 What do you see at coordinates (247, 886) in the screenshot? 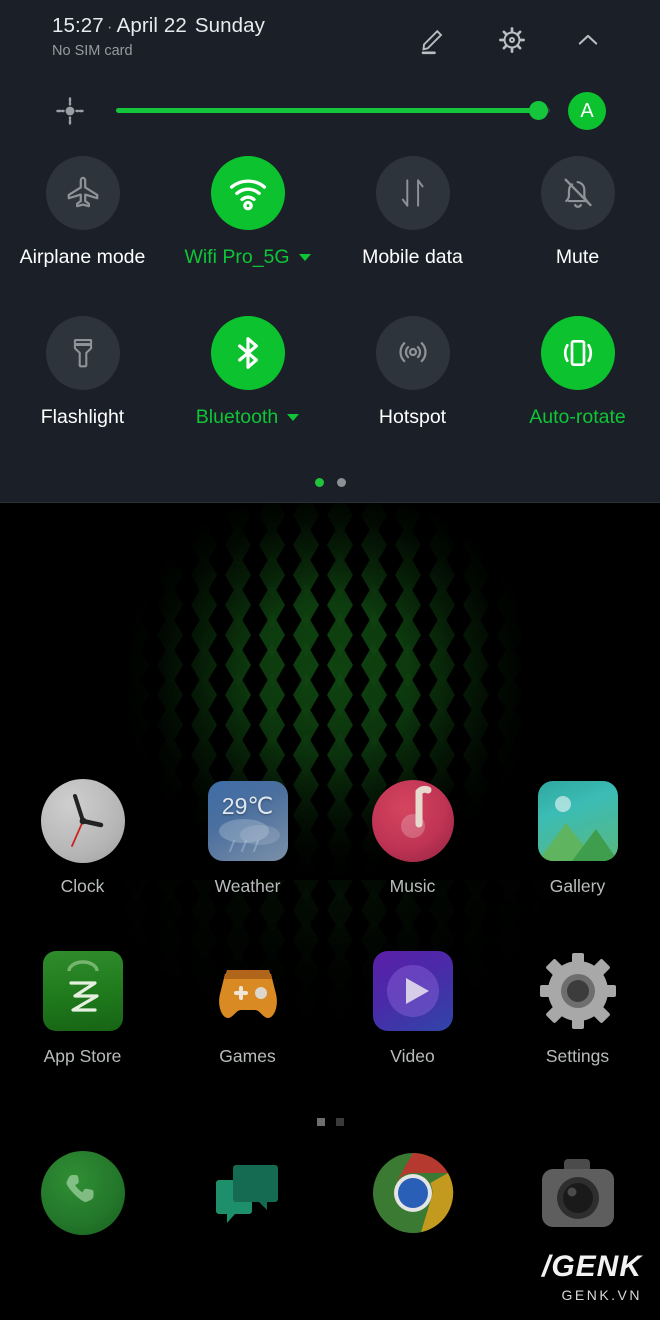
I see `app-weather-label: Weather` at bounding box center [247, 886].